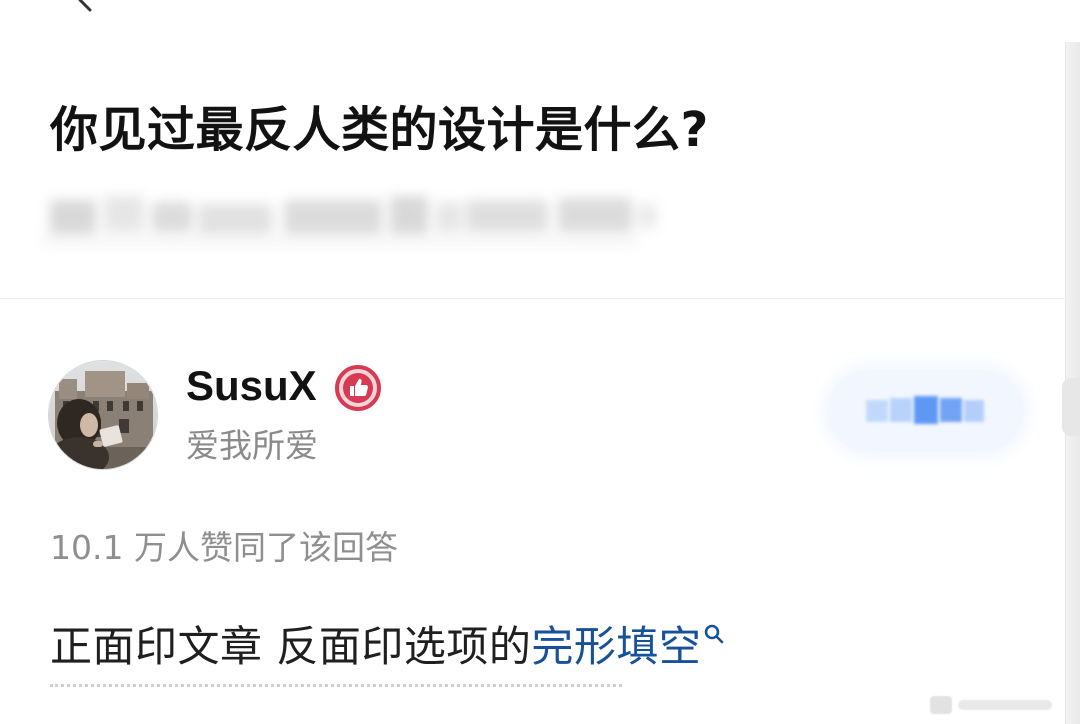  What do you see at coordinates (926, 411) in the screenshot?
I see `follow-button` at bounding box center [926, 411].